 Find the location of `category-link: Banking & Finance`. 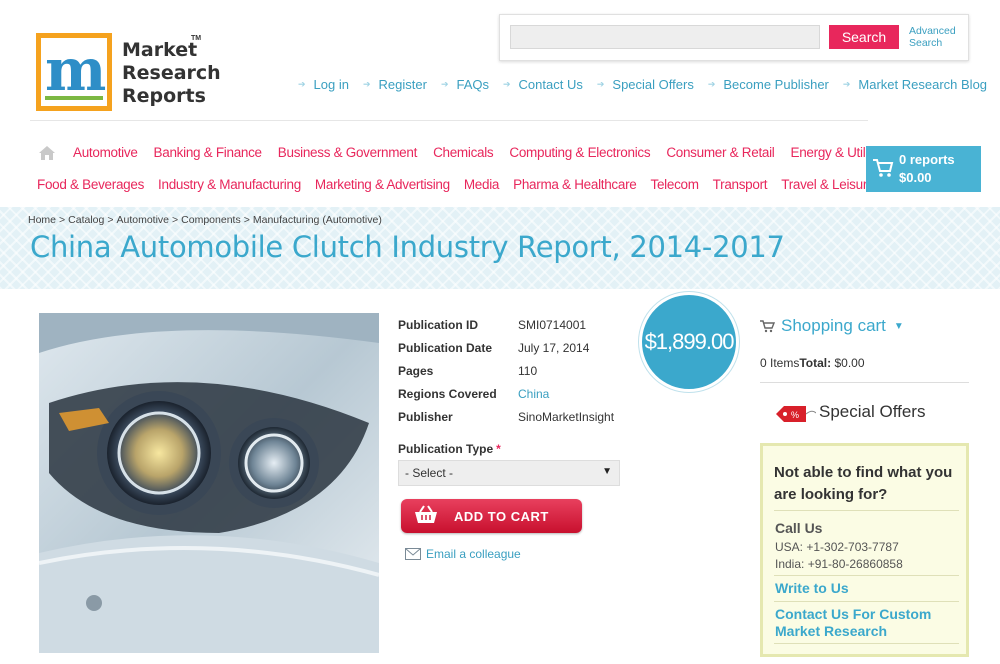

category-link: Banking & Finance is located at coordinates (208, 152).